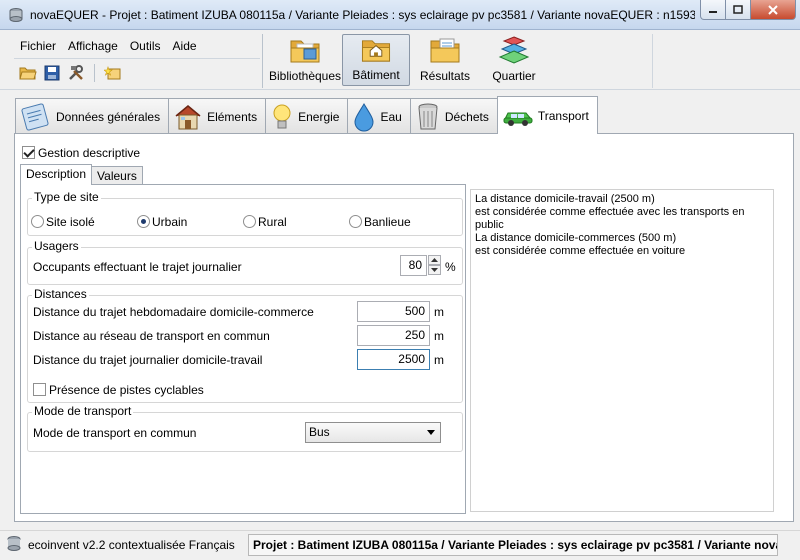  What do you see at coordinates (137, 58) in the screenshot?
I see `menu-divider` at bounding box center [137, 58].